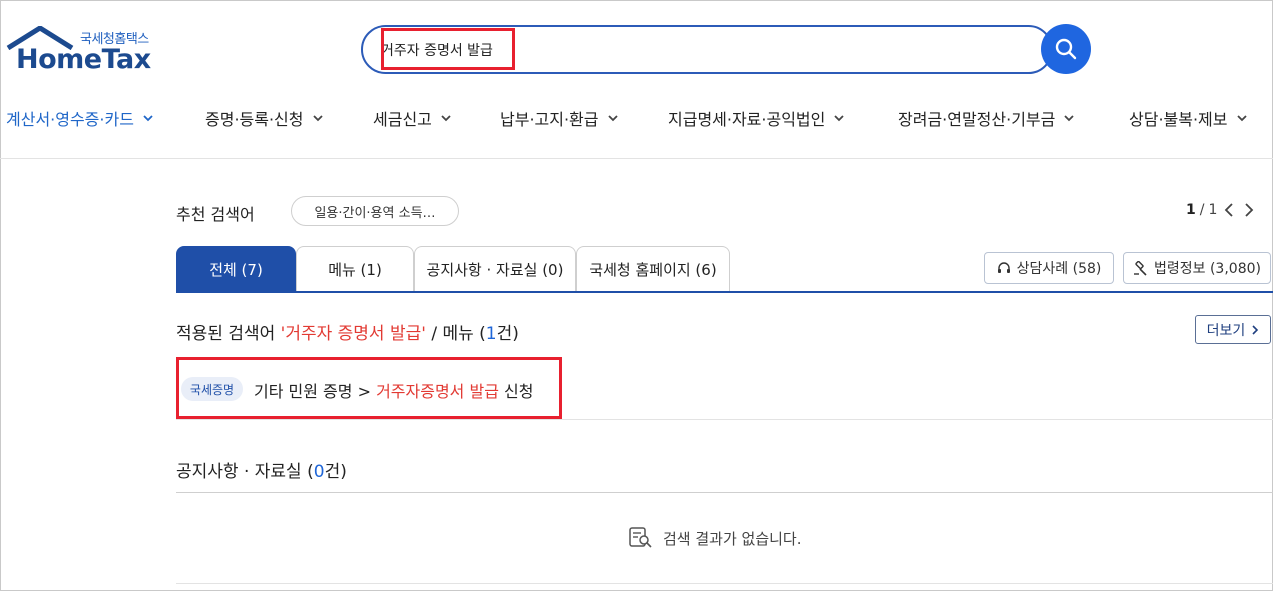  What do you see at coordinates (653, 269) in the screenshot?
I see `tab-nts-homepage: 국세청 홈페이지 (6)` at bounding box center [653, 269].